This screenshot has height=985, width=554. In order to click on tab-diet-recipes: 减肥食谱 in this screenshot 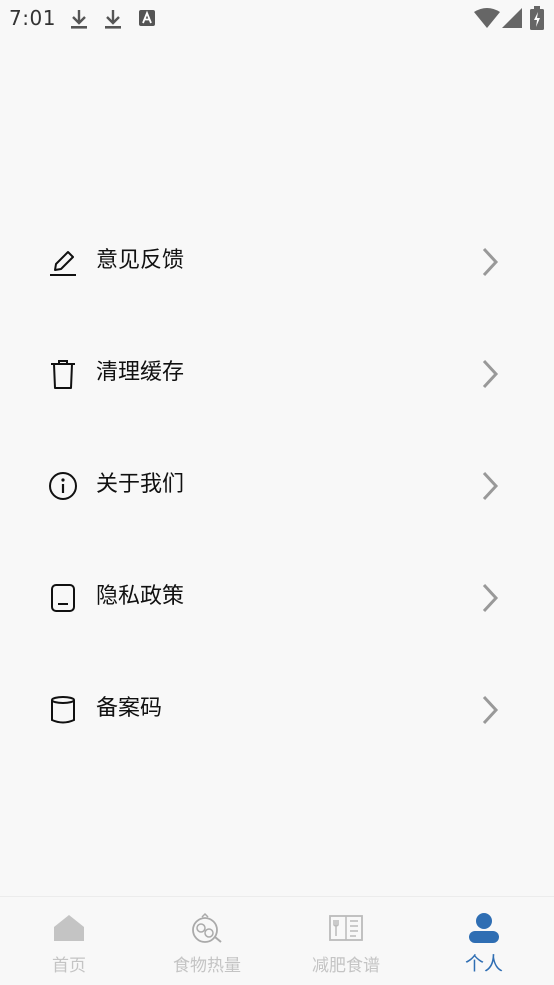, I will do `click(346, 941)`.